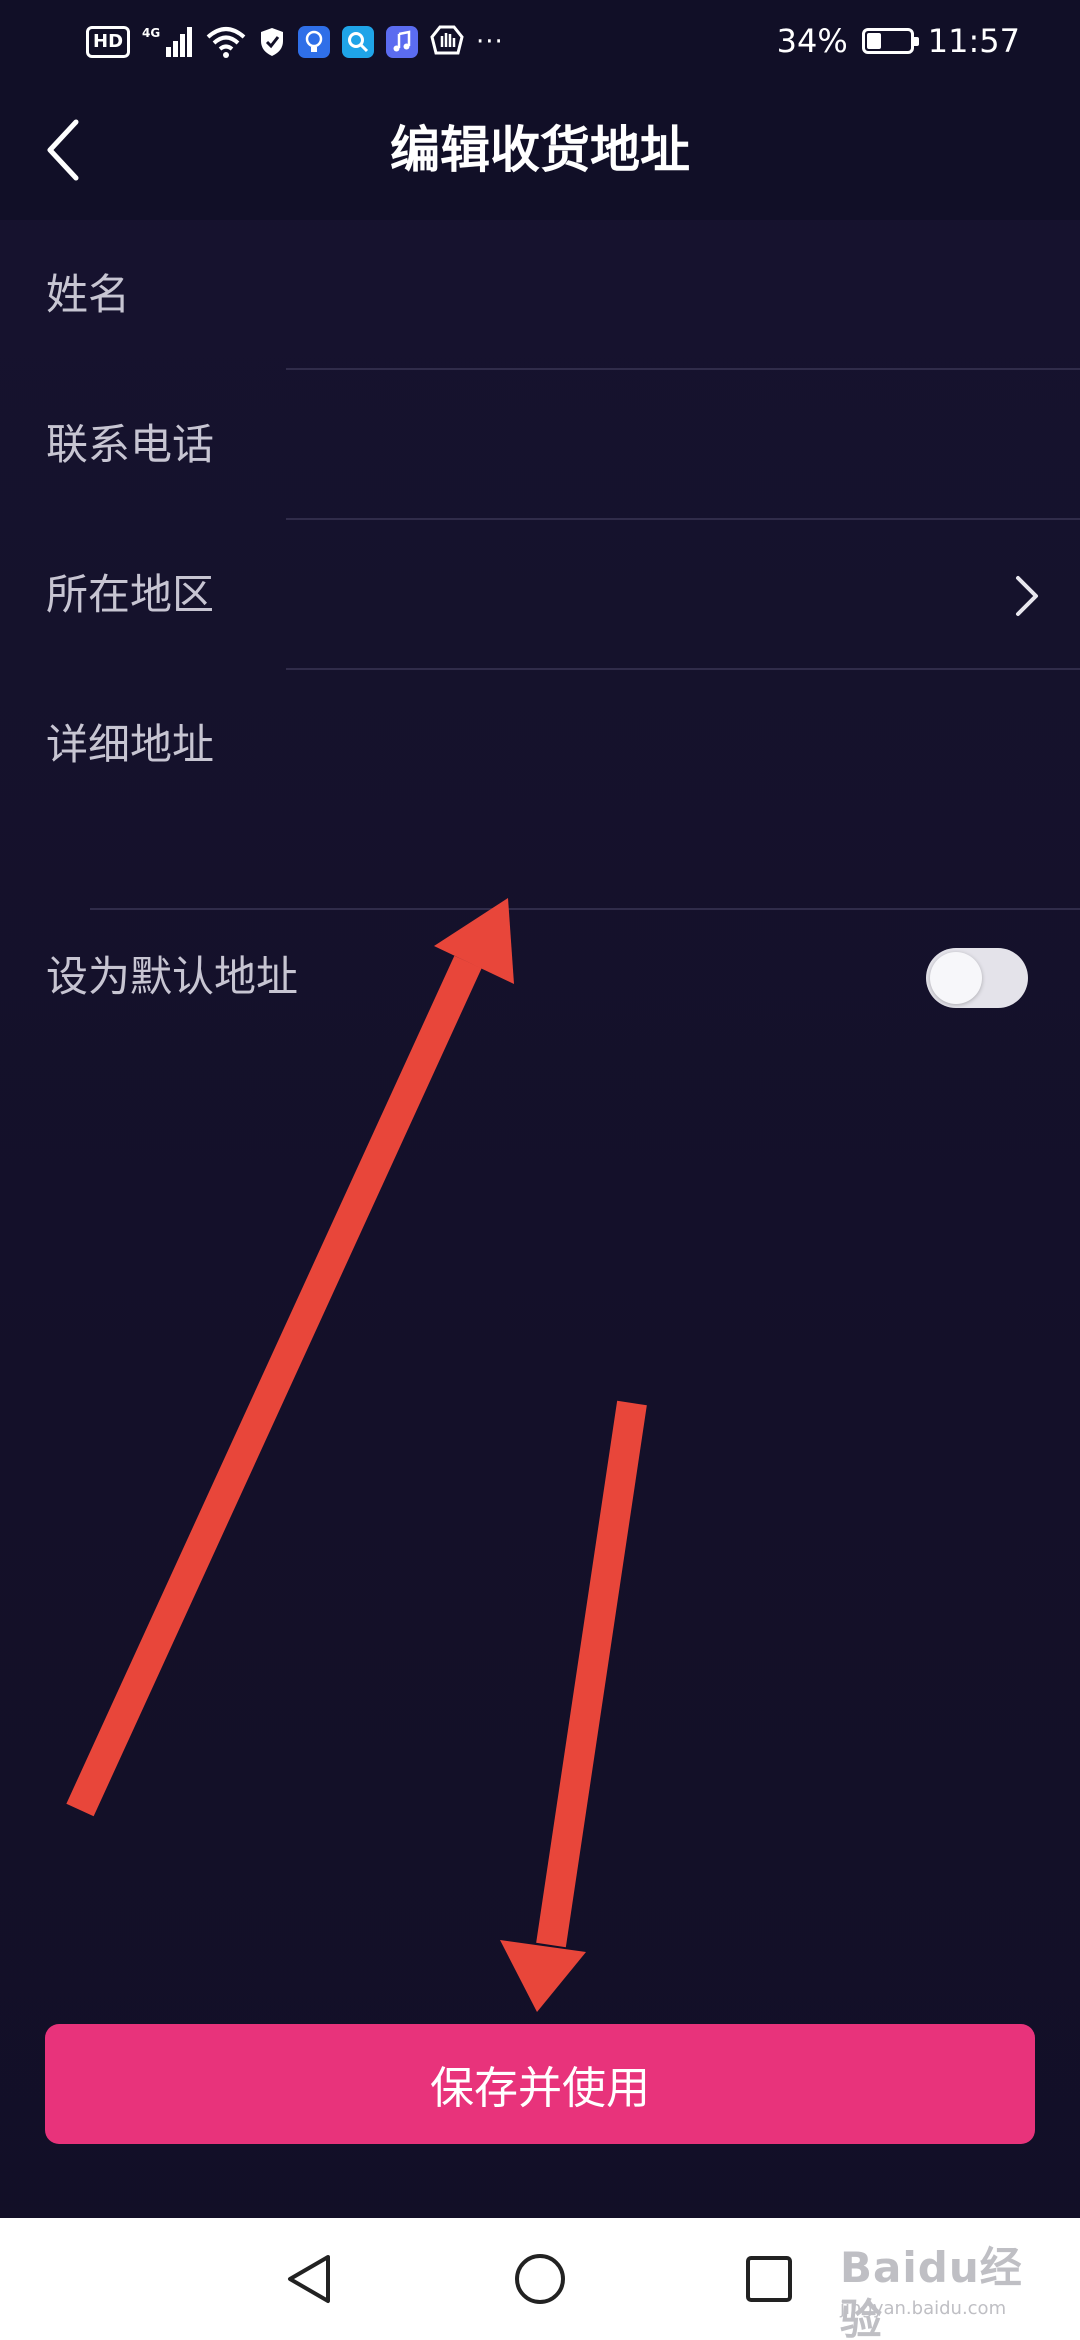  I want to click on battery-cap, so click(916, 41).